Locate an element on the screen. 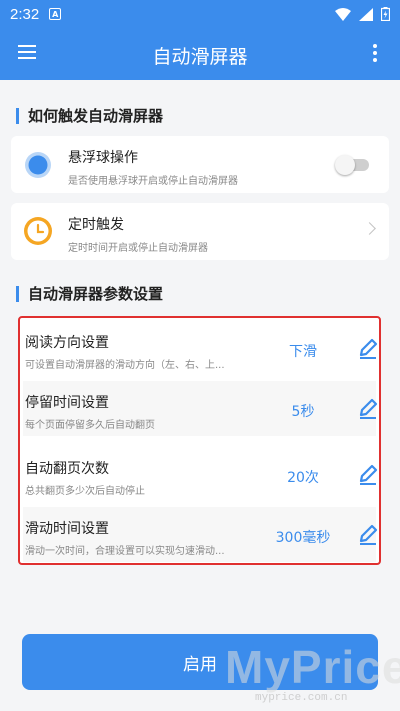  status-bar: 2:32 A is located at coordinates (200, 14).